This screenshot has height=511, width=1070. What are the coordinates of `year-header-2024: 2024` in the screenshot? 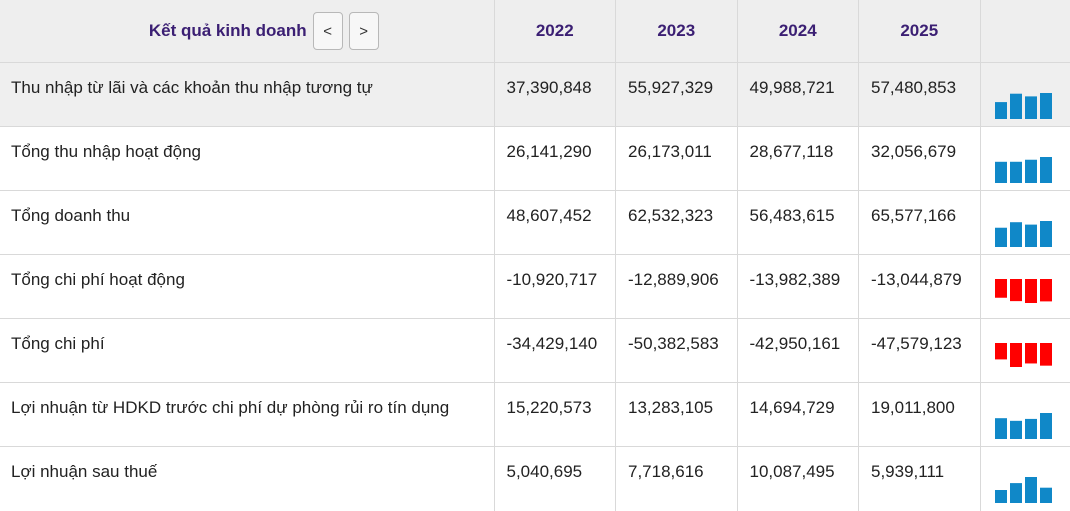 It's located at (798, 31).